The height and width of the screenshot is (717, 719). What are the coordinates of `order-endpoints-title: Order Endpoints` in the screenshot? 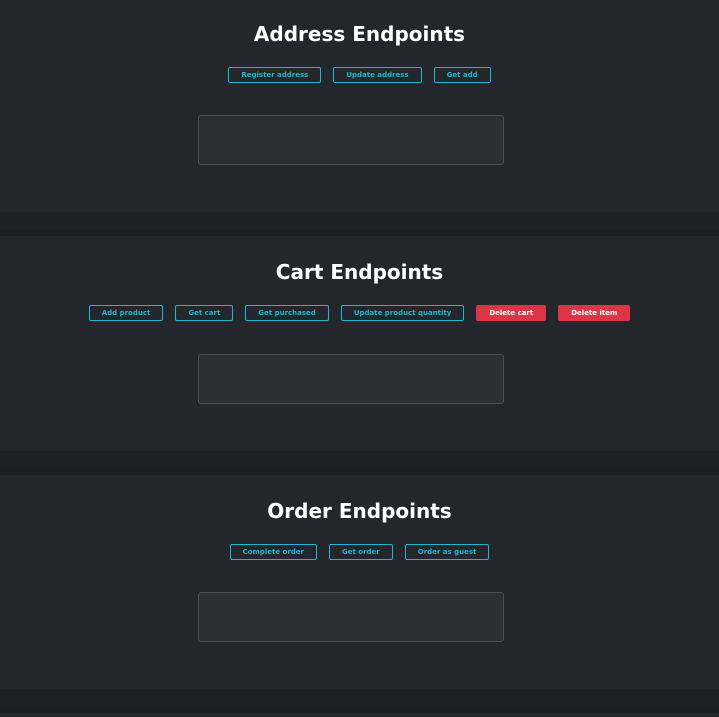 It's located at (359, 511).